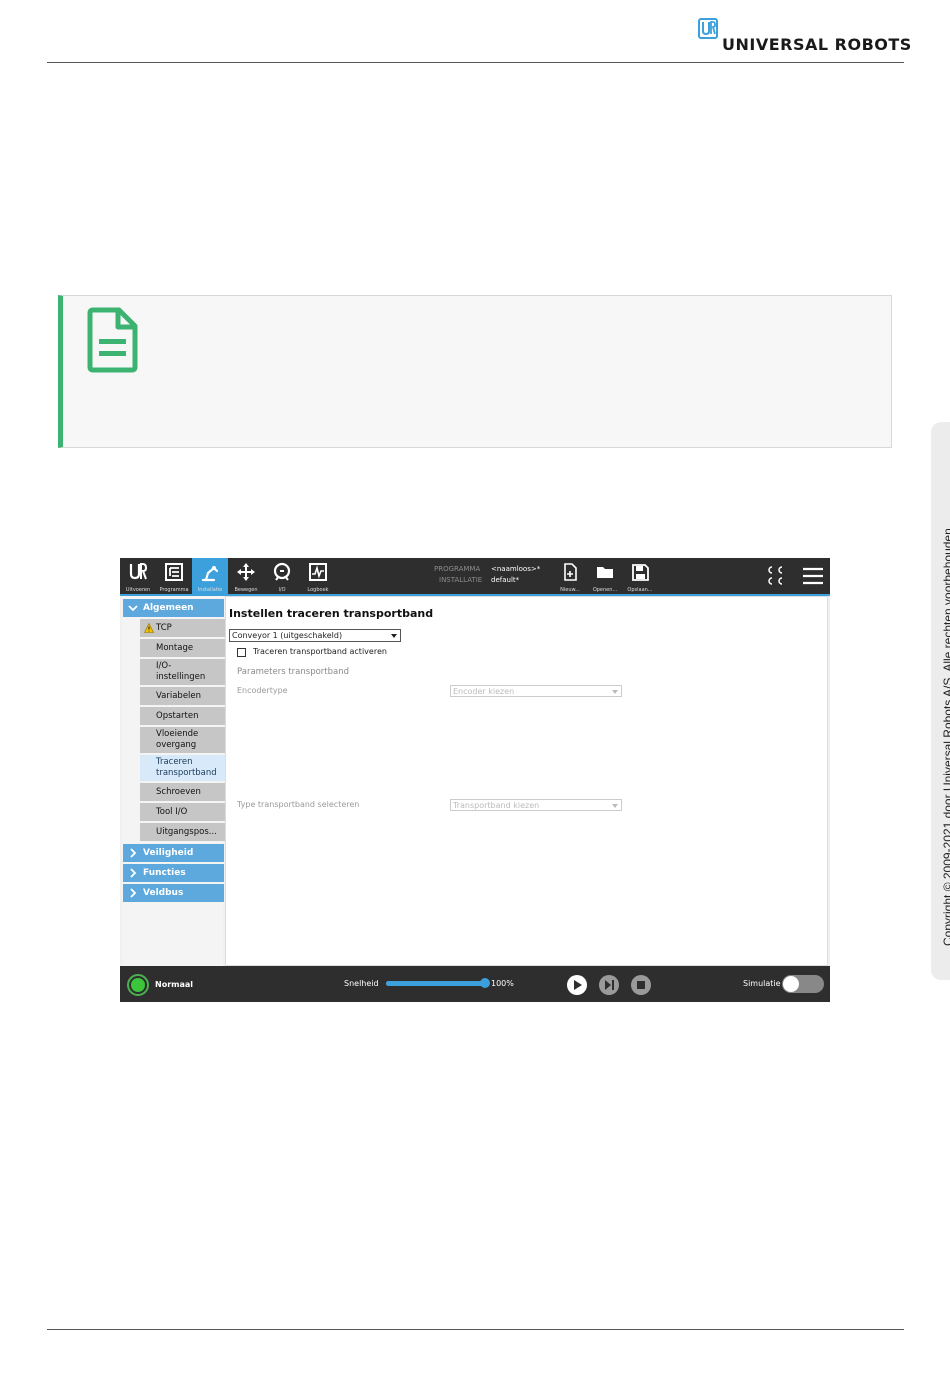 This screenshot has width=950, height=1378. I want to click on robot-arm-icon, so click(210, 574).